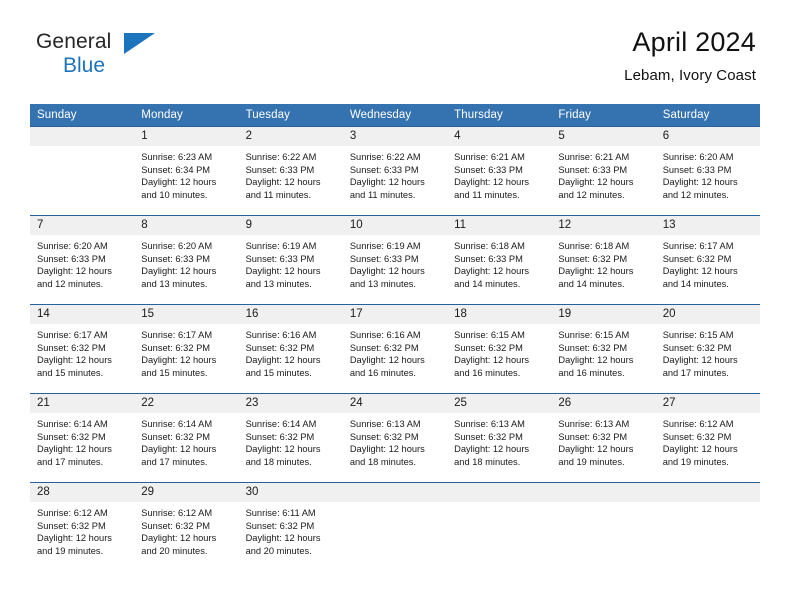 Image resolution: width=792 pixels, height=612 pixels. Describe the element at coordinates (591, 461) in the screenshot. I see `daylight-duration-line2: and 19 minutes.` at that location.